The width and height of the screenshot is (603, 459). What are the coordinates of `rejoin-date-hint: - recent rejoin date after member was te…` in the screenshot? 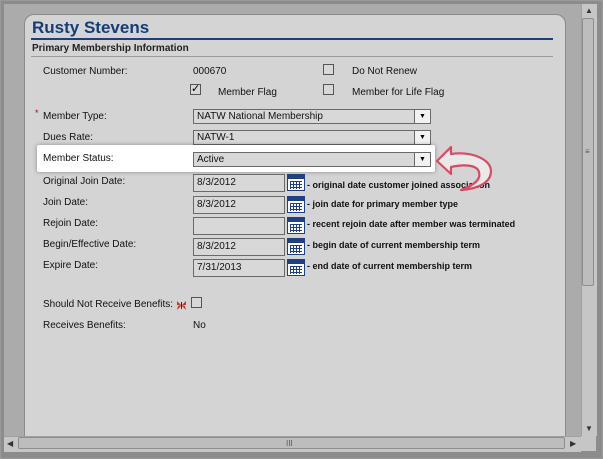 It's located at (411, 224).